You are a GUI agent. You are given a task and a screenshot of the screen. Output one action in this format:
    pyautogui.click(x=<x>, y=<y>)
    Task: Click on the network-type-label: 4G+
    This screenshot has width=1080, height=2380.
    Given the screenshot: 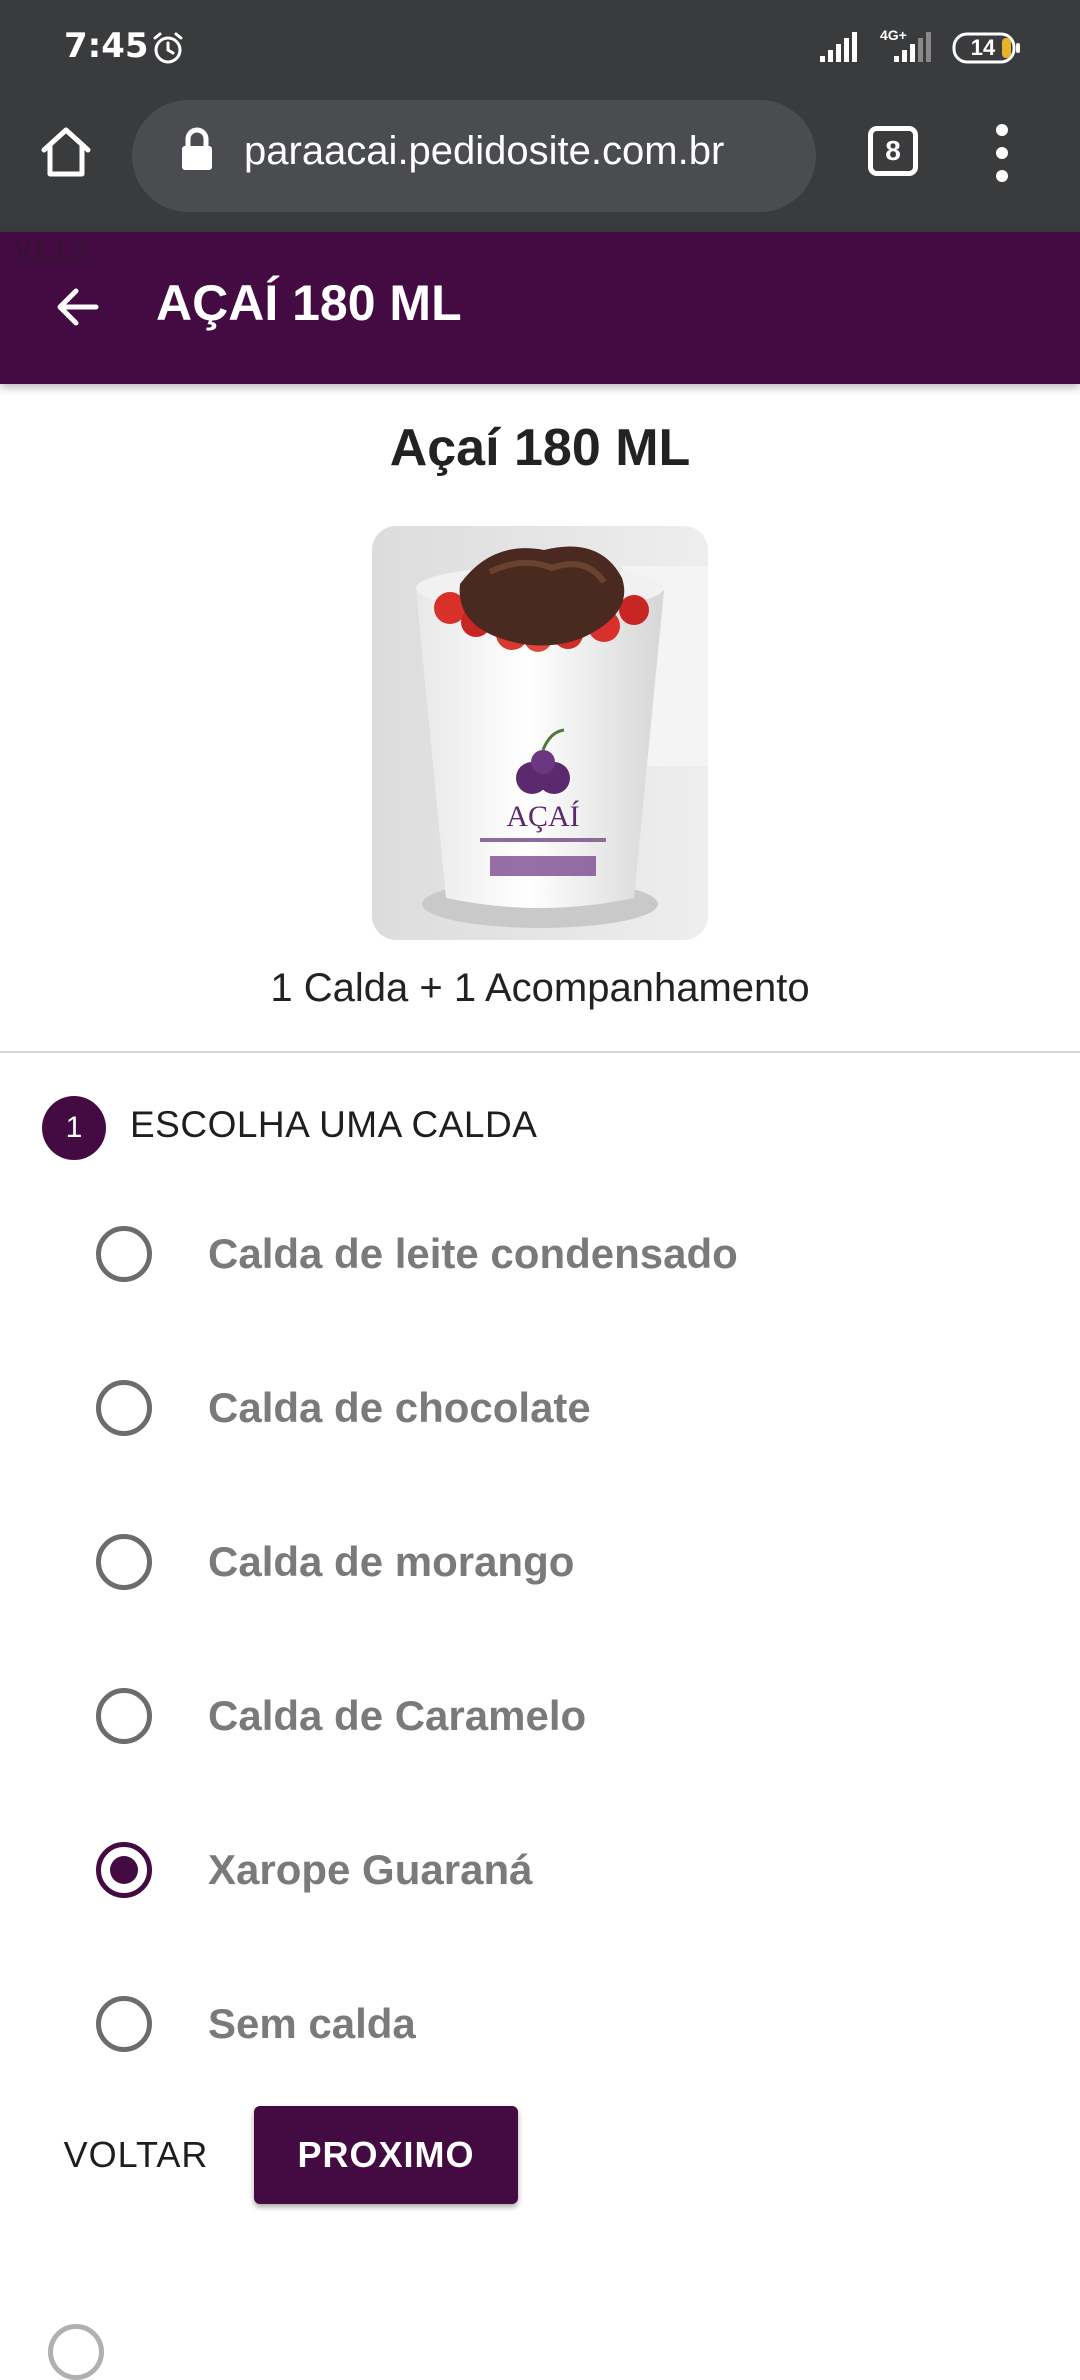 What is the action you would take?
    pyautogui.click(x=893, y=35)
    